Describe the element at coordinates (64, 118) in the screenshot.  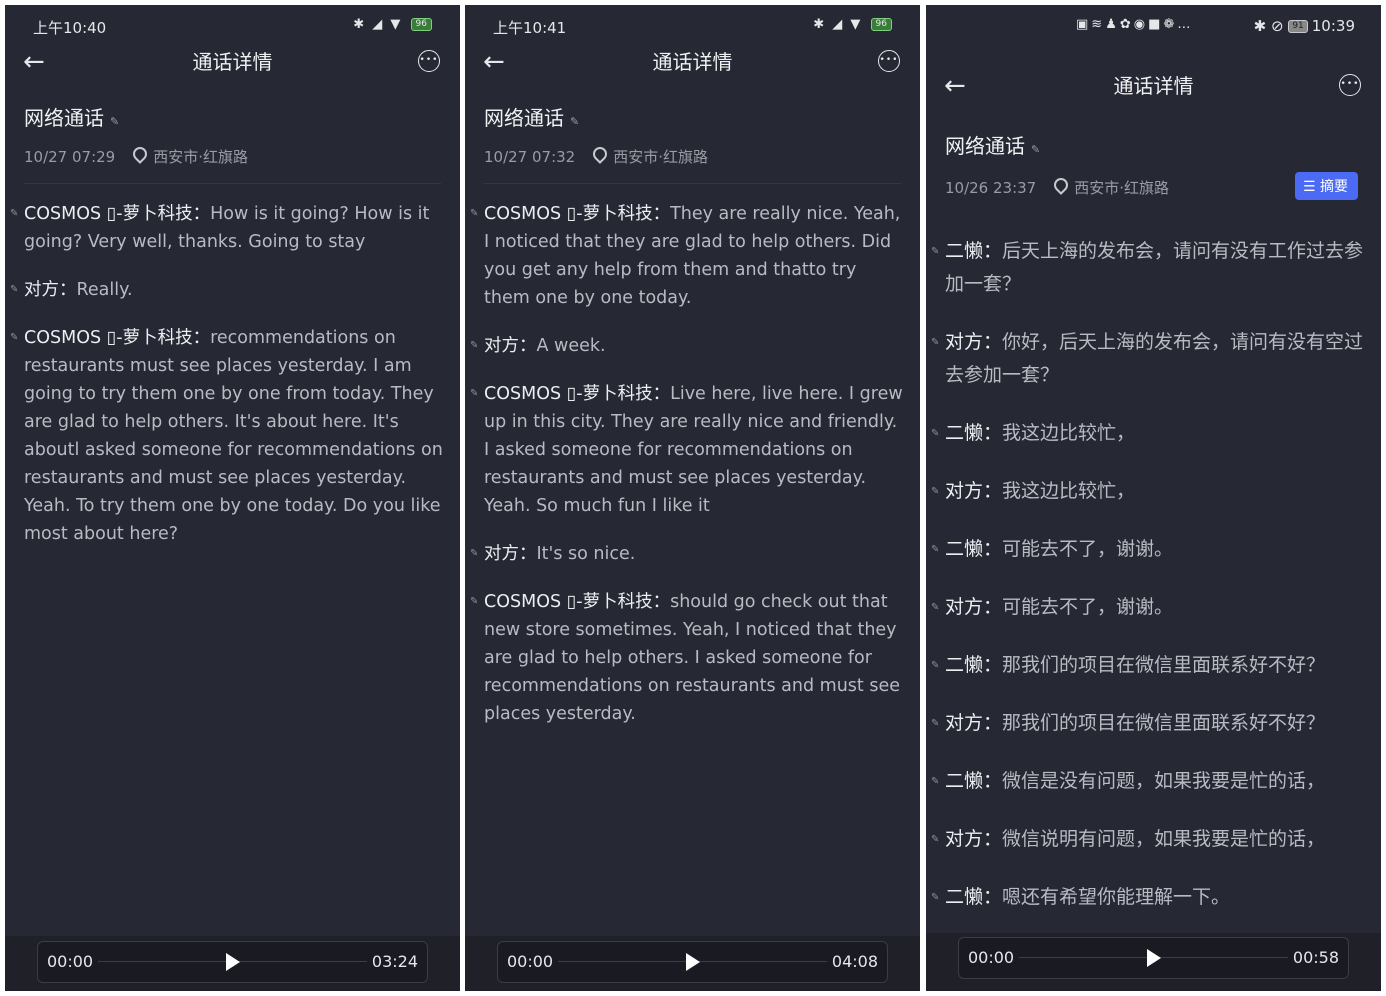
I see `call-title-text: 网络通话` at that location.